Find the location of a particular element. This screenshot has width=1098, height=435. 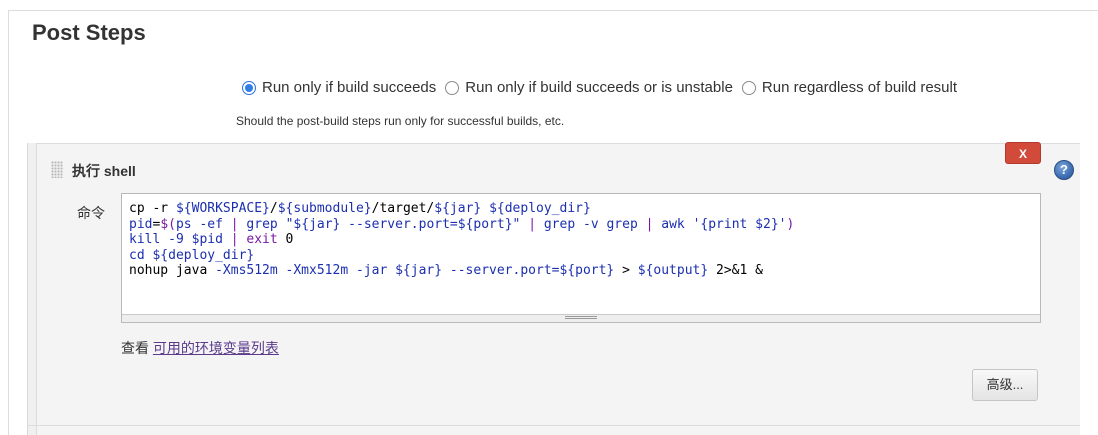

close-icon: X is located at coordinates (1022, 154).